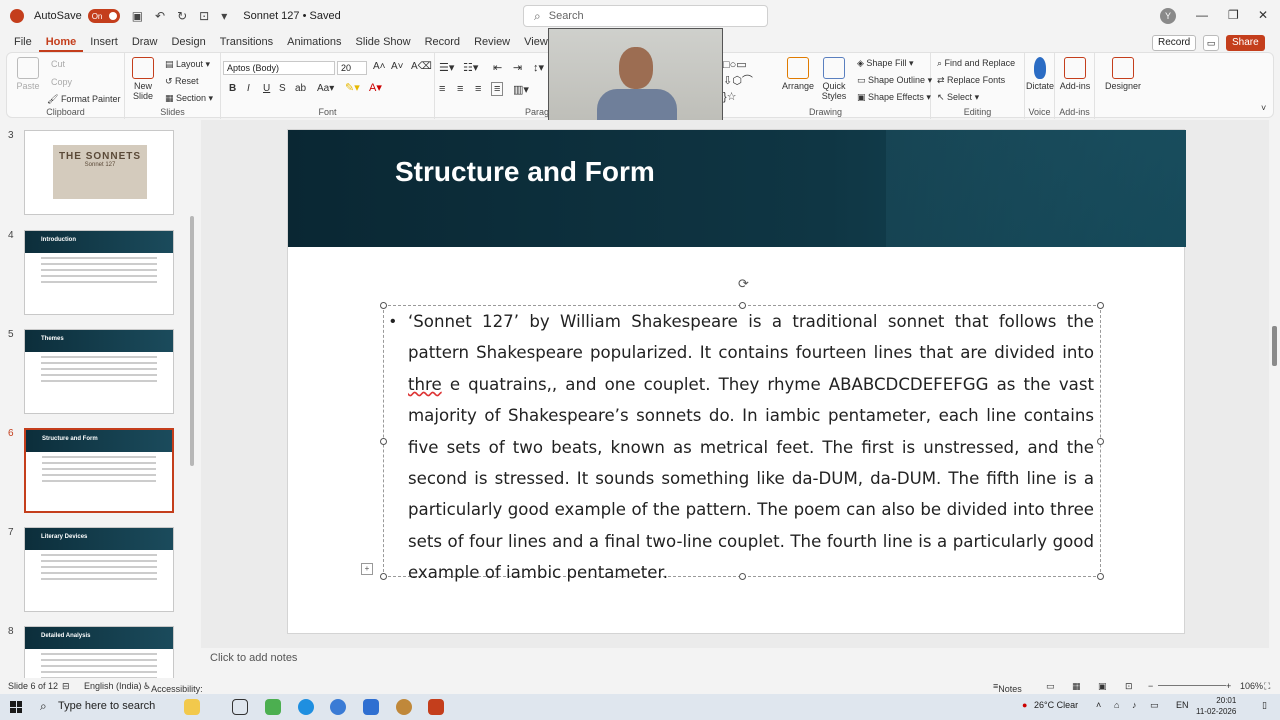 Image resolution: width=1280 pixels, height=720 pixels. I want to click on resize-handle-left, so click(383, 441).